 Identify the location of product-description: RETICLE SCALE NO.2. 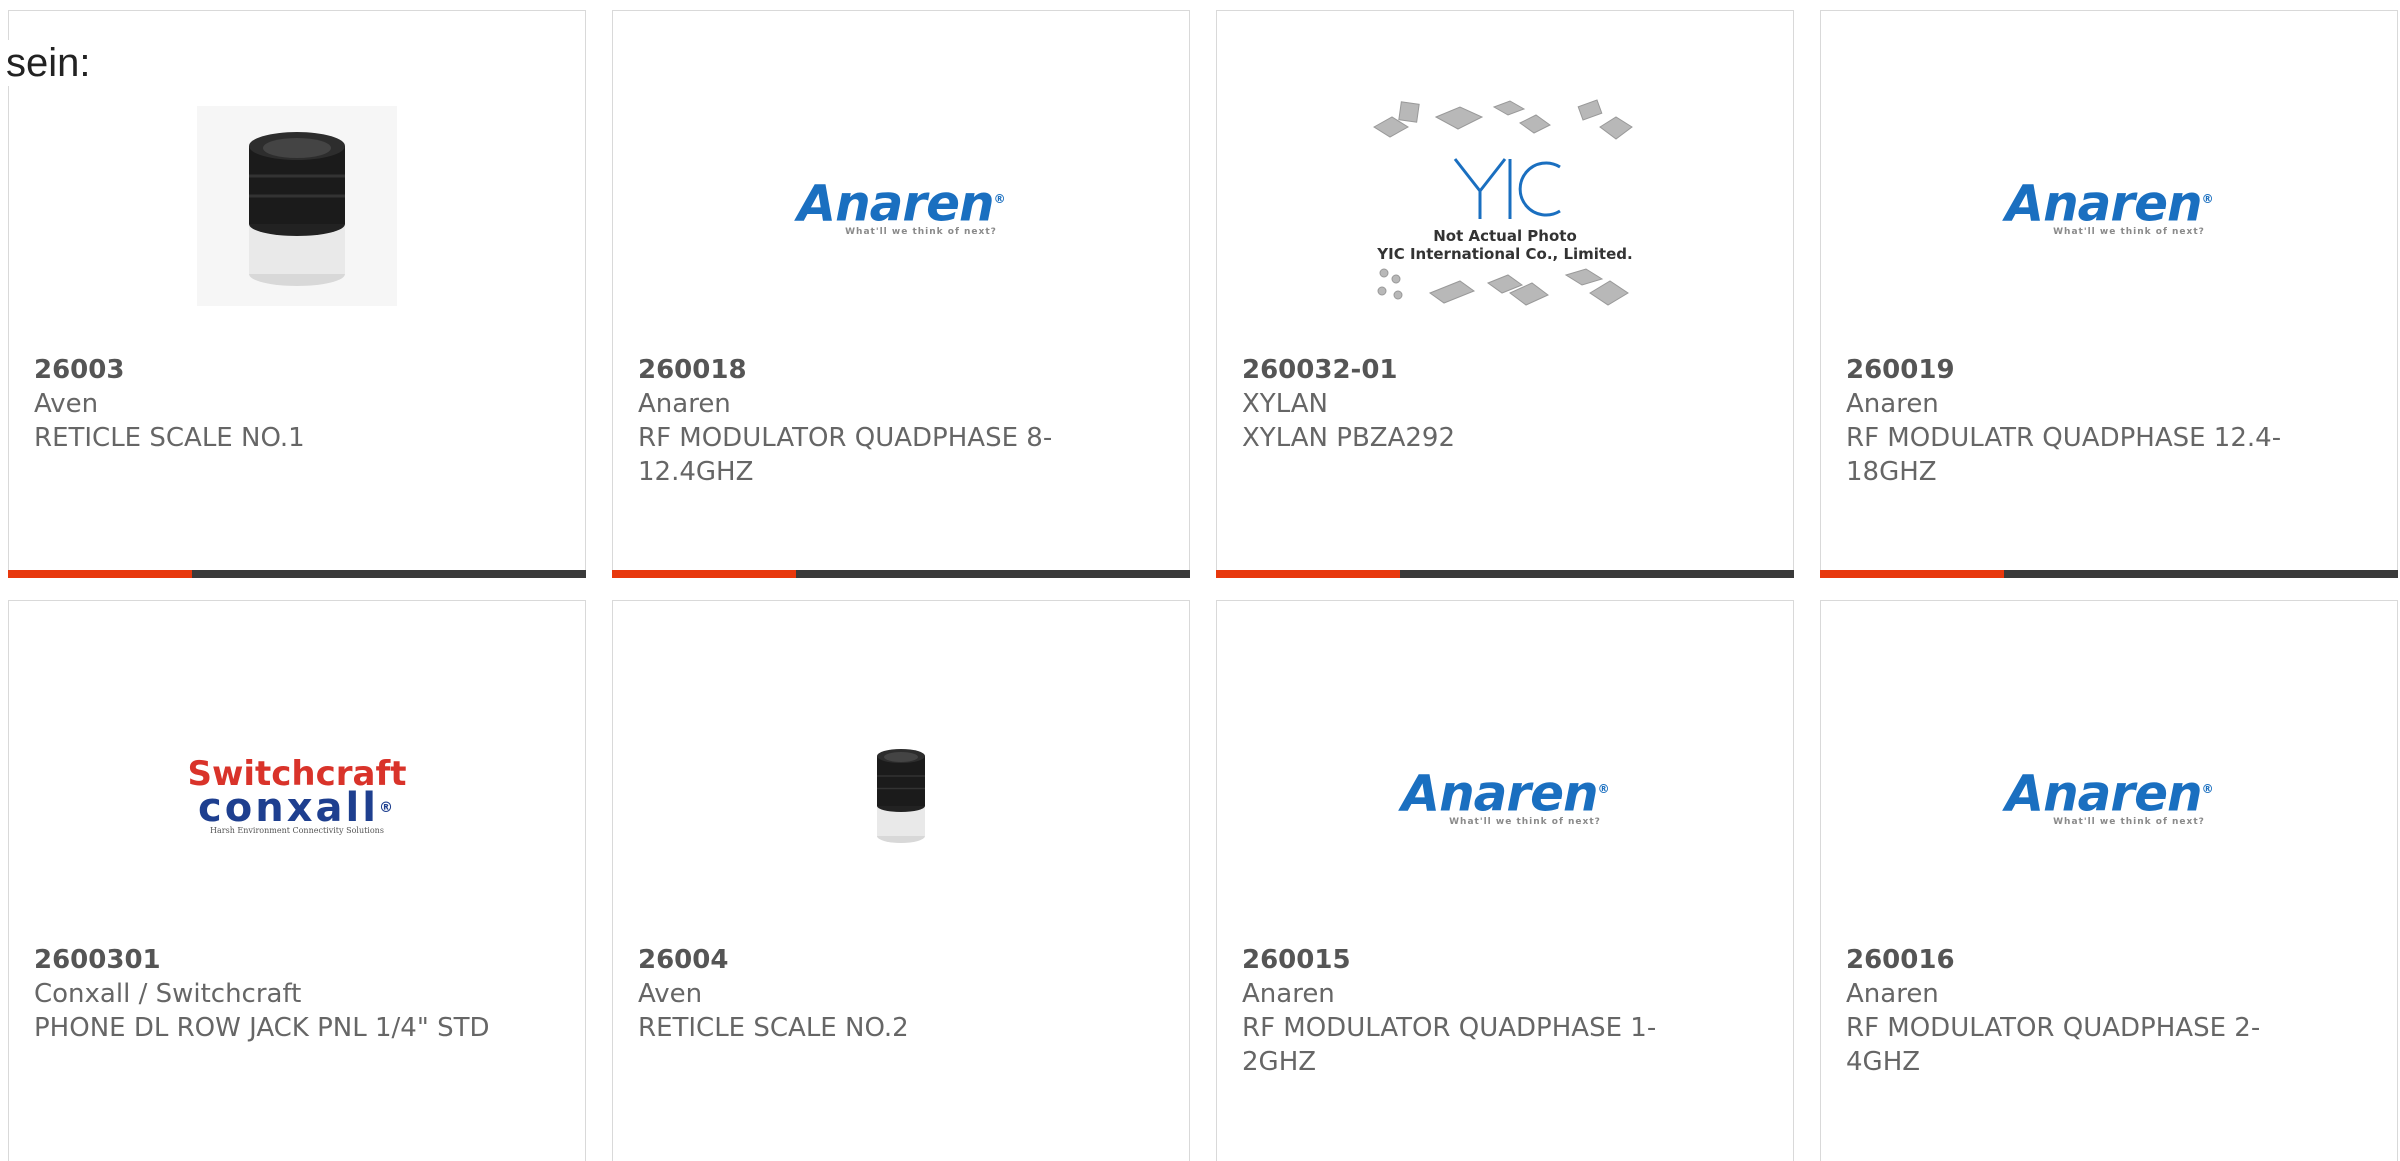
(773, 1028).